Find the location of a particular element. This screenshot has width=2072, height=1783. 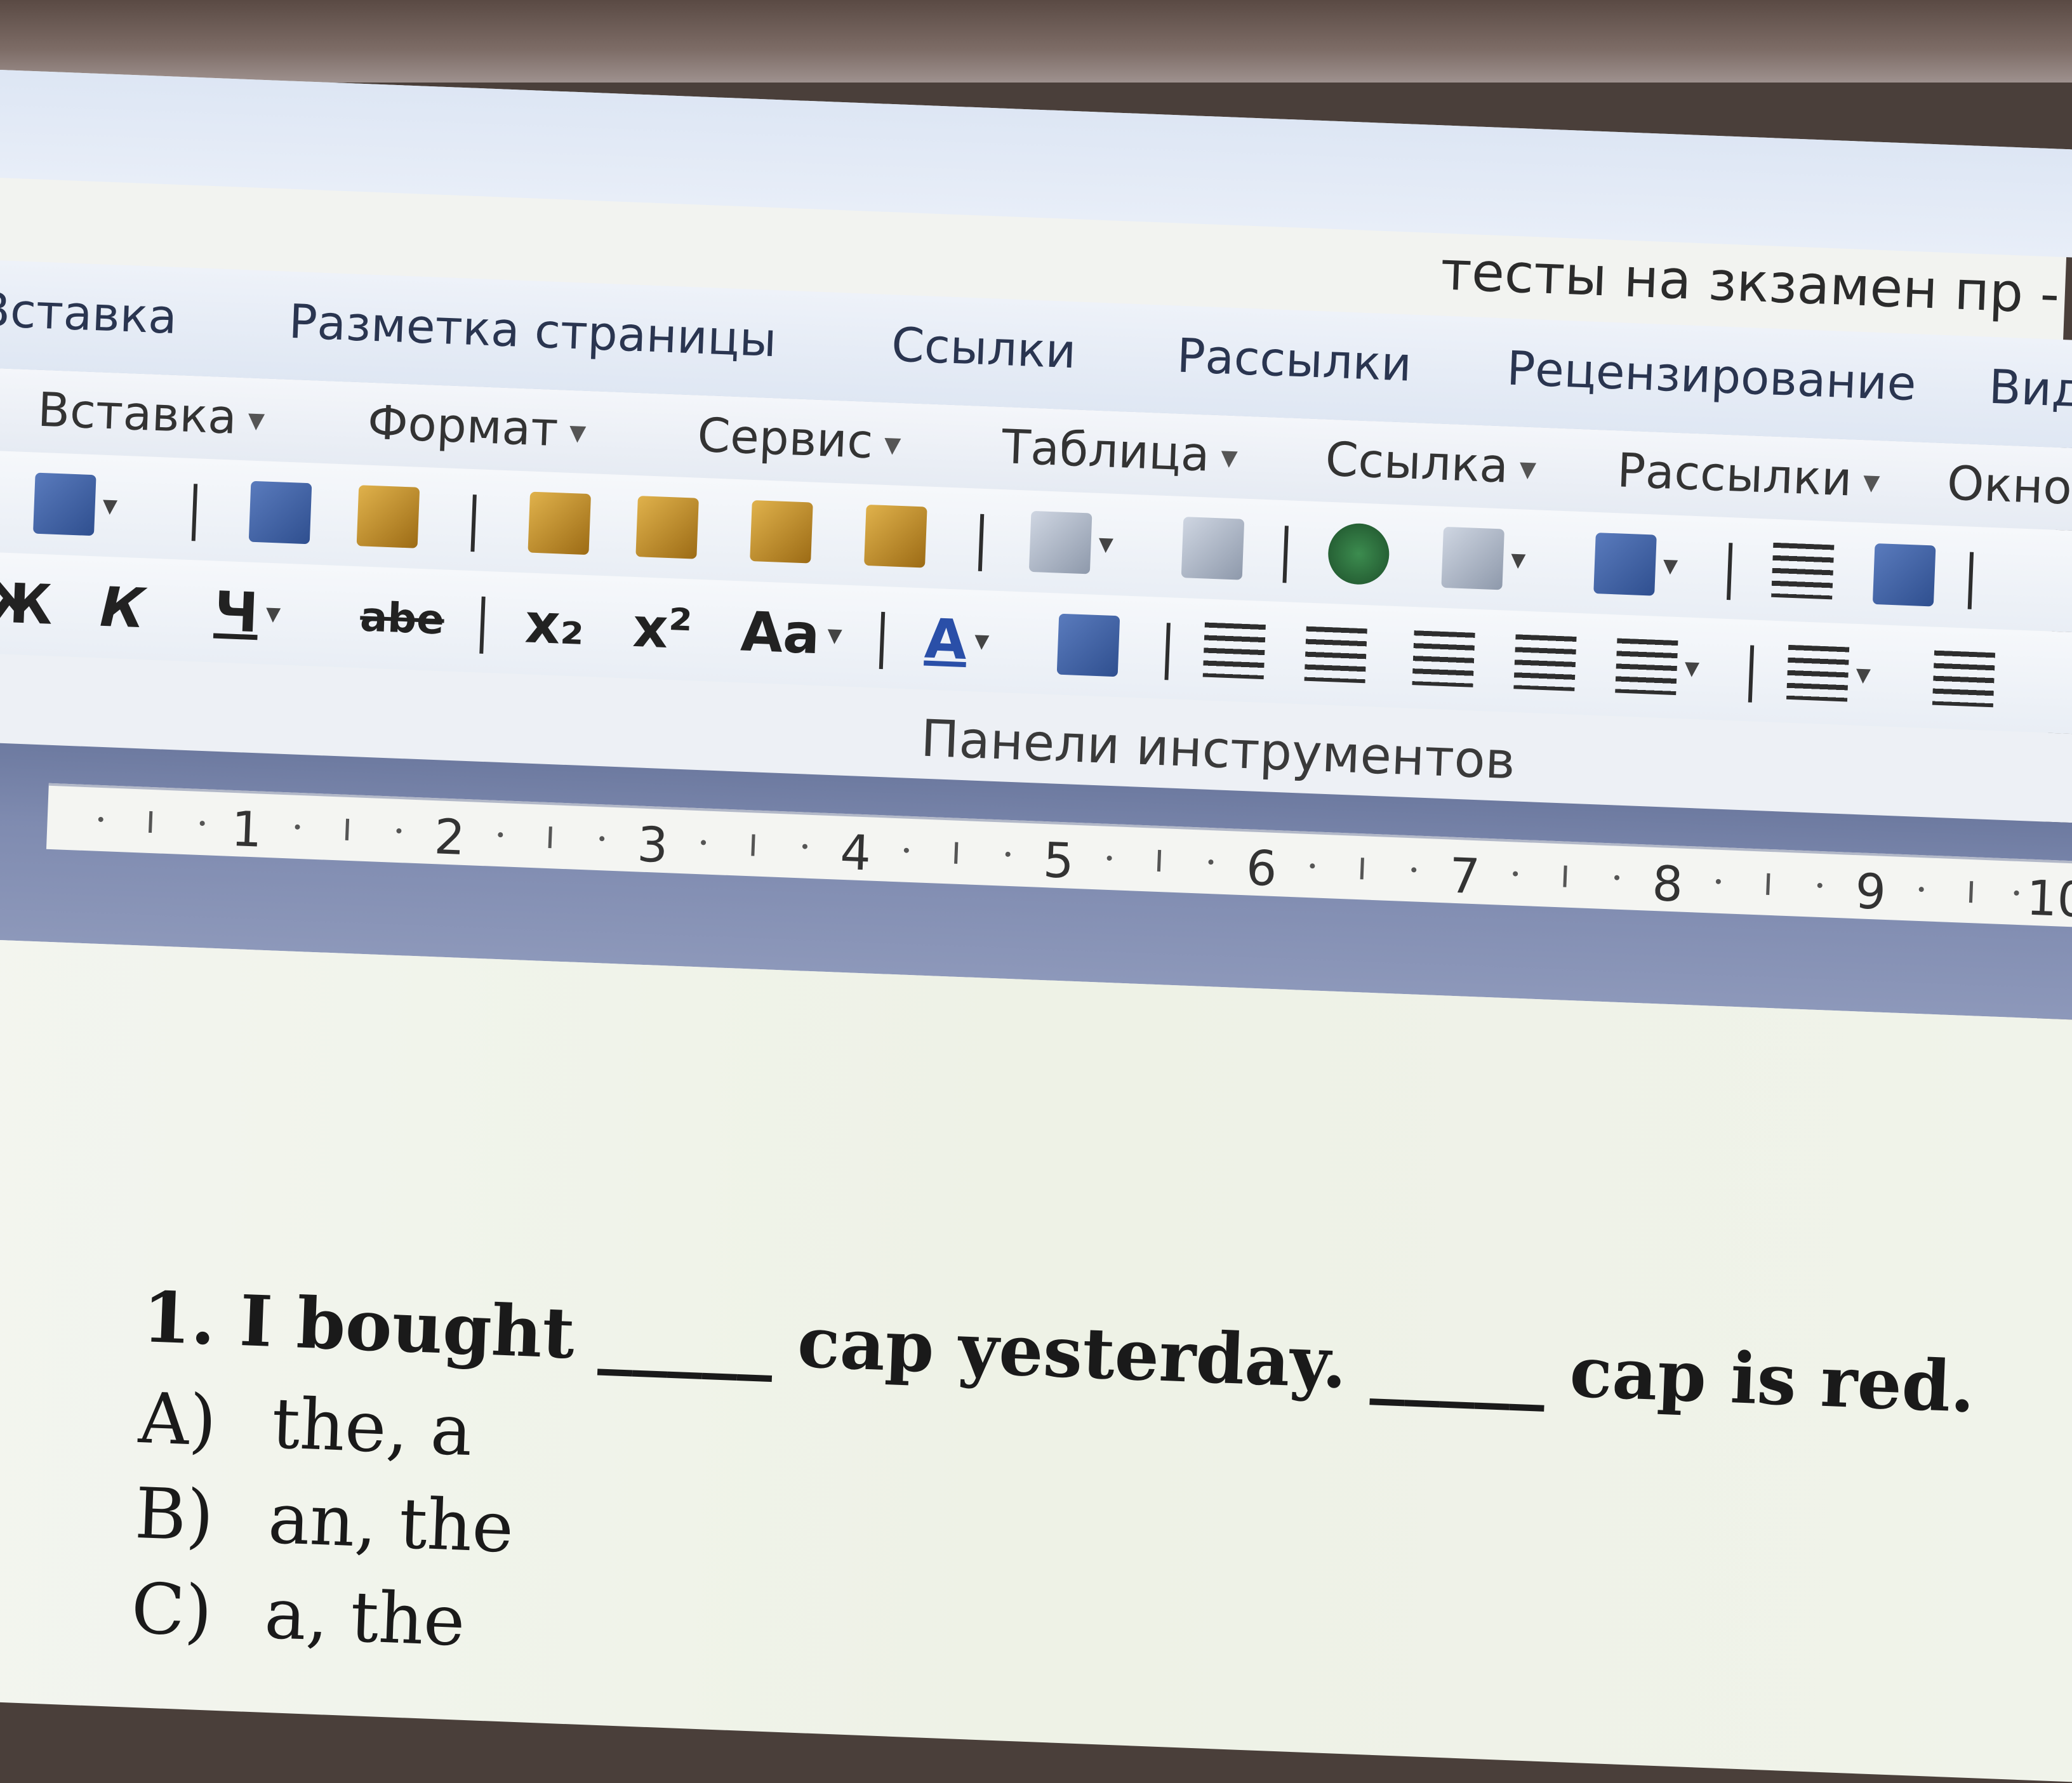

bold-button: Ж is located at coordinates (27, 604).